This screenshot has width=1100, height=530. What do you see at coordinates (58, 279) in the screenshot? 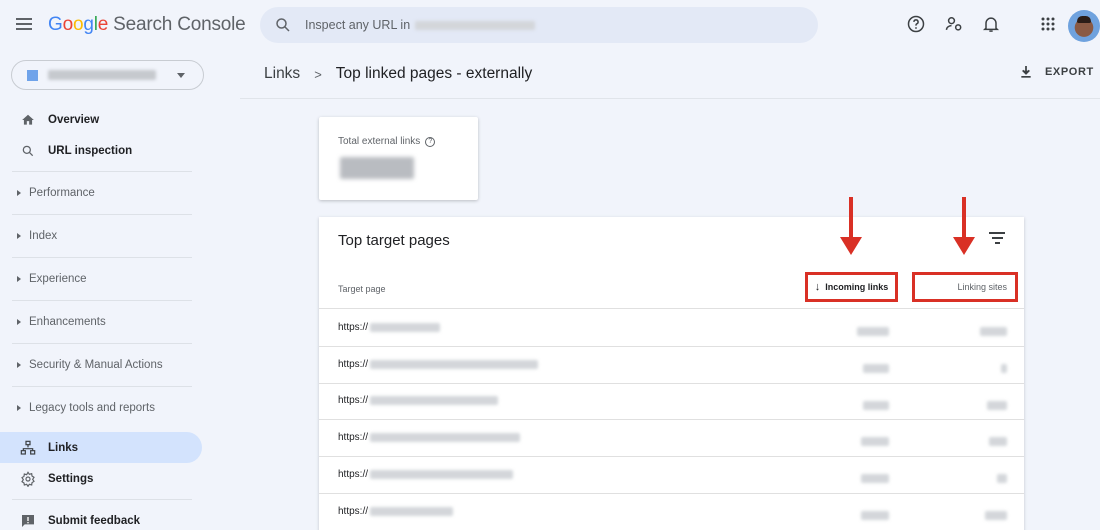
I see `sidebar-section-label: Experience` at bounding box center [58, 279].